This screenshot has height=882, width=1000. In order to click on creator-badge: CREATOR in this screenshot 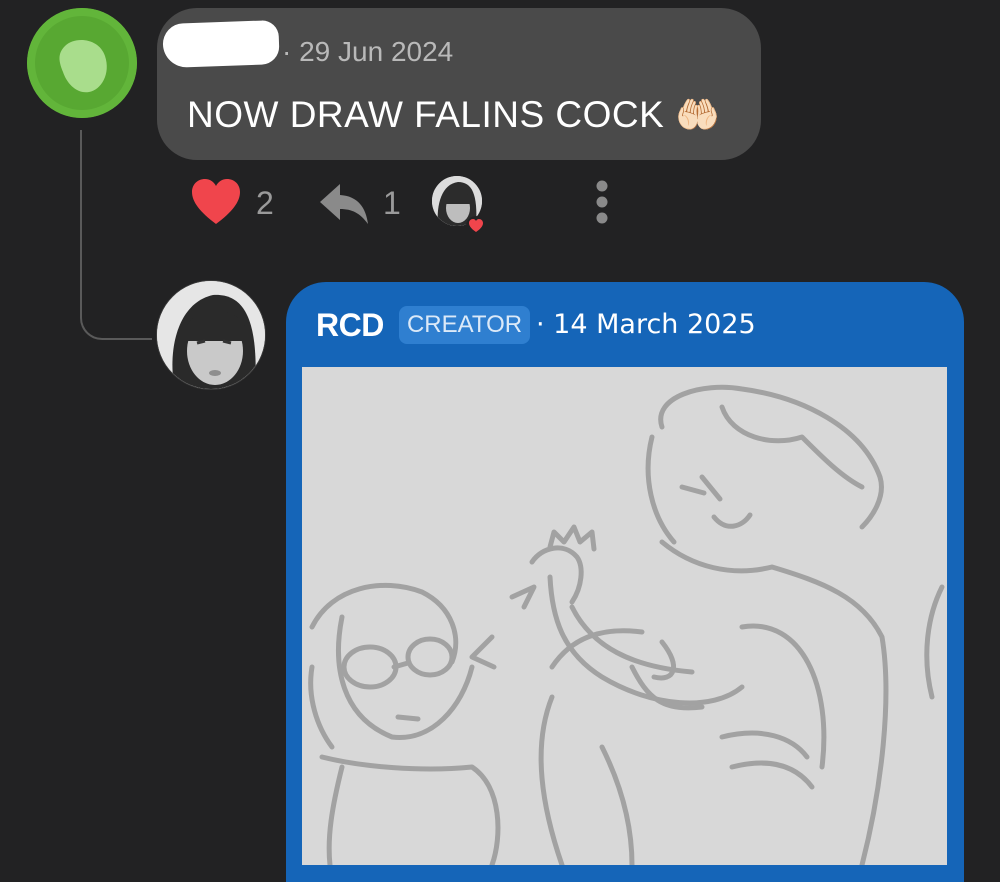, I will do `click(464, 325)`.